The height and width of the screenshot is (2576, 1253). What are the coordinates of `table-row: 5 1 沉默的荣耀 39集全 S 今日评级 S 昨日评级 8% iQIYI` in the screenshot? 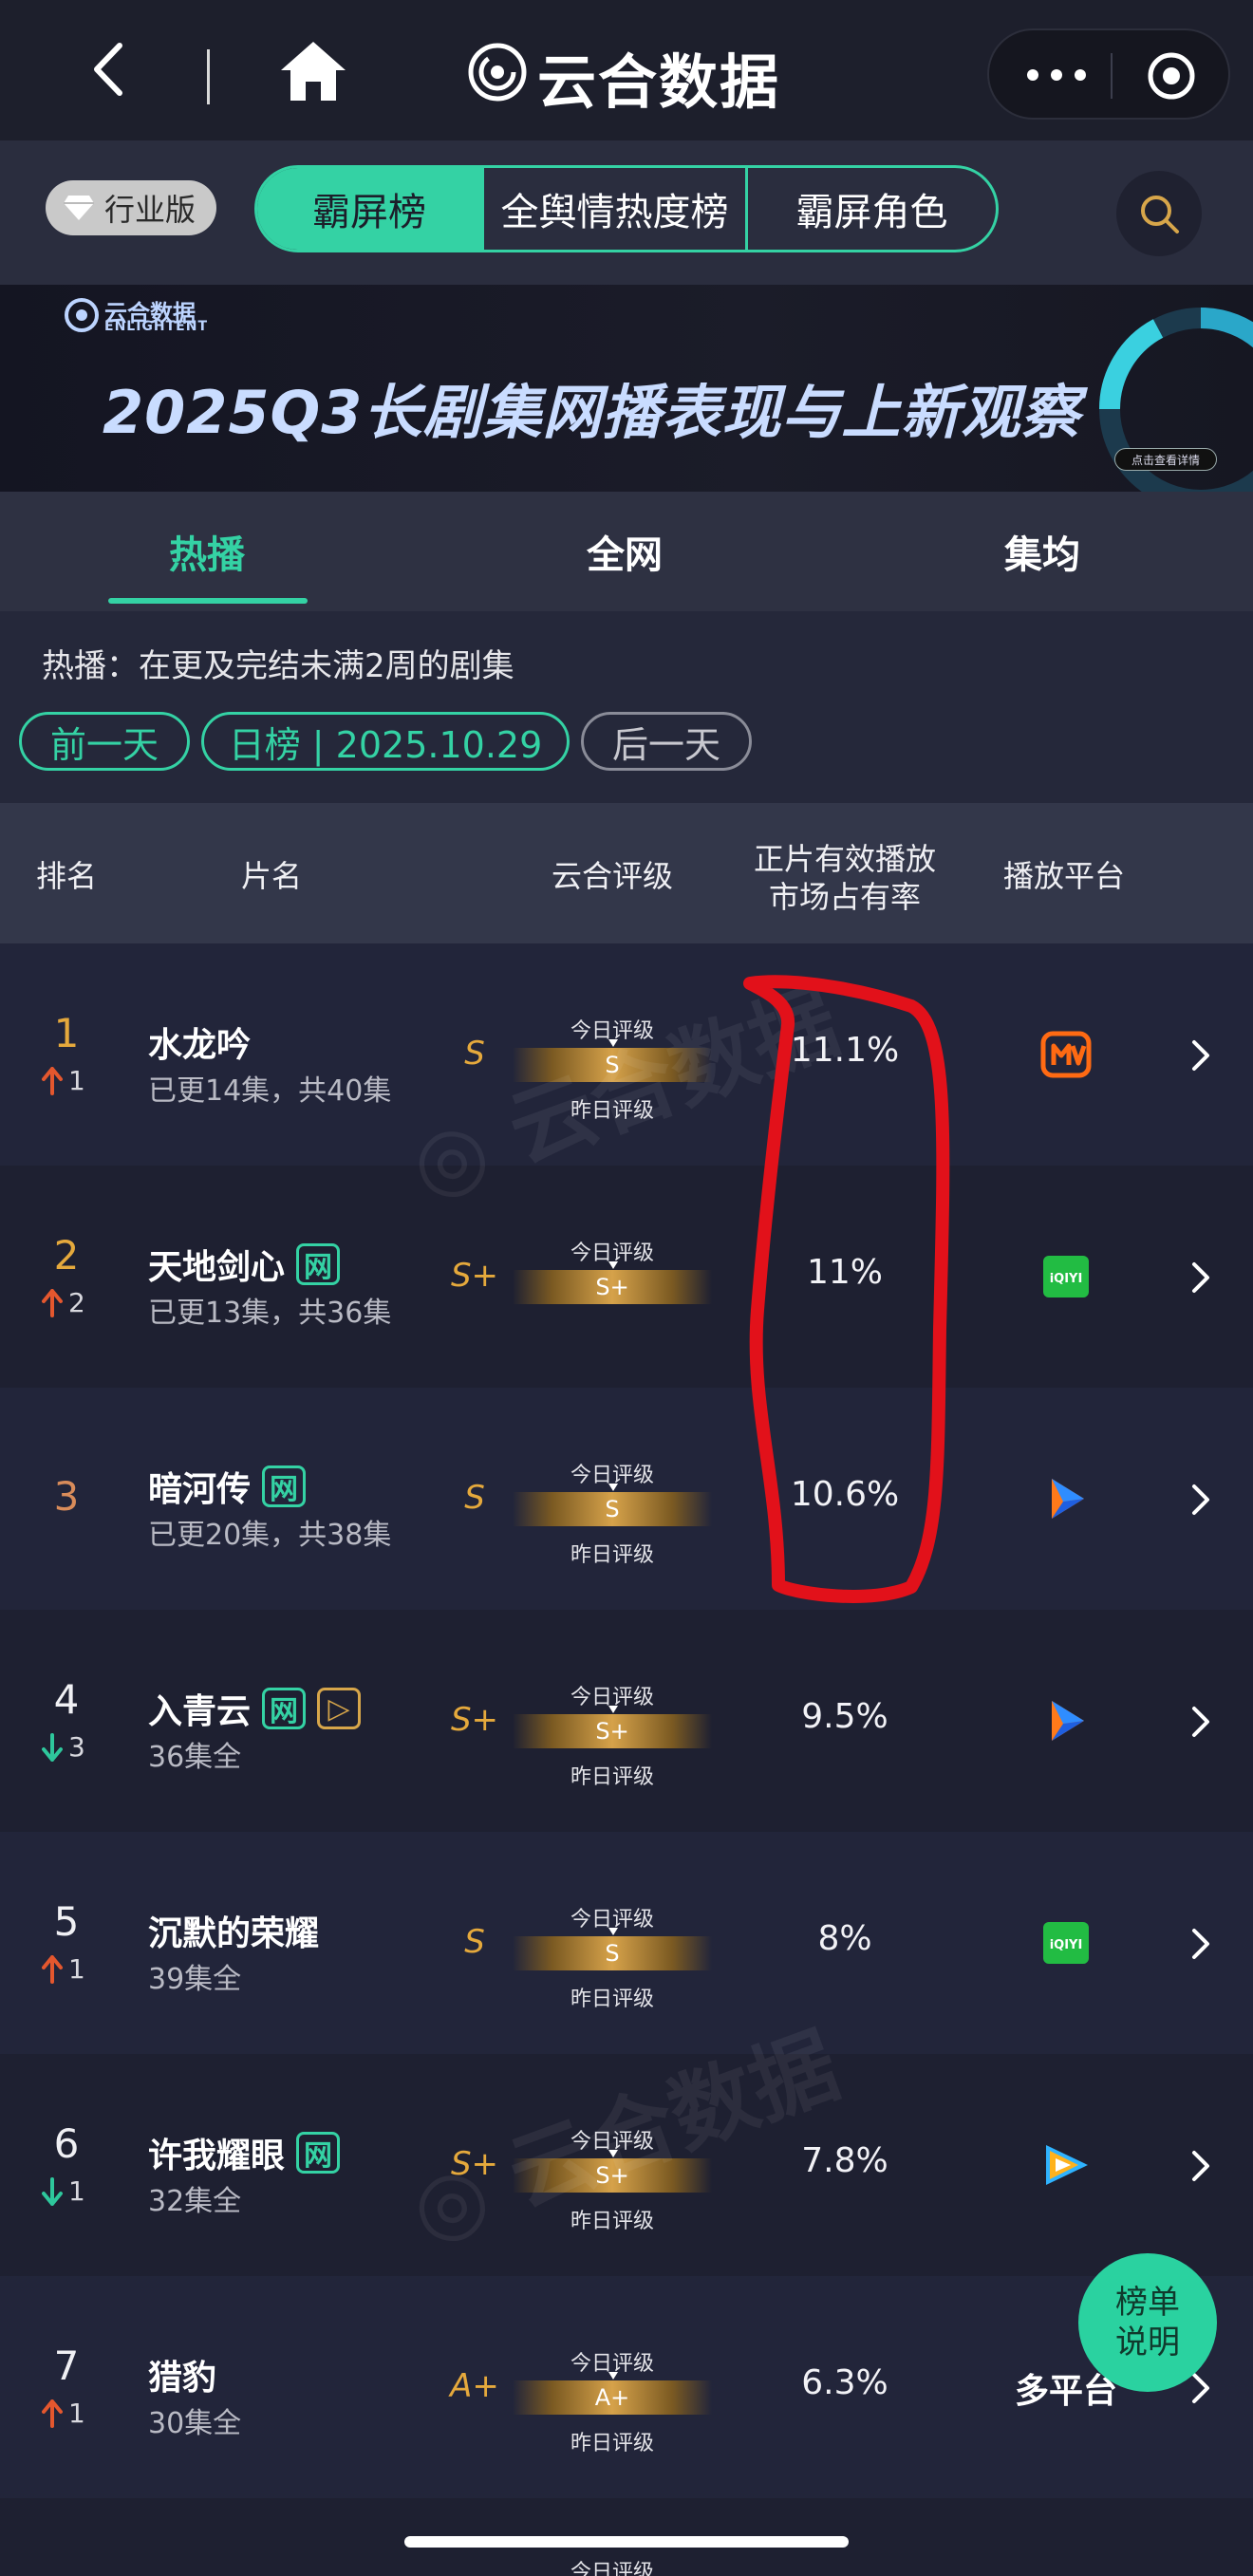 It's located at (626, 1943).